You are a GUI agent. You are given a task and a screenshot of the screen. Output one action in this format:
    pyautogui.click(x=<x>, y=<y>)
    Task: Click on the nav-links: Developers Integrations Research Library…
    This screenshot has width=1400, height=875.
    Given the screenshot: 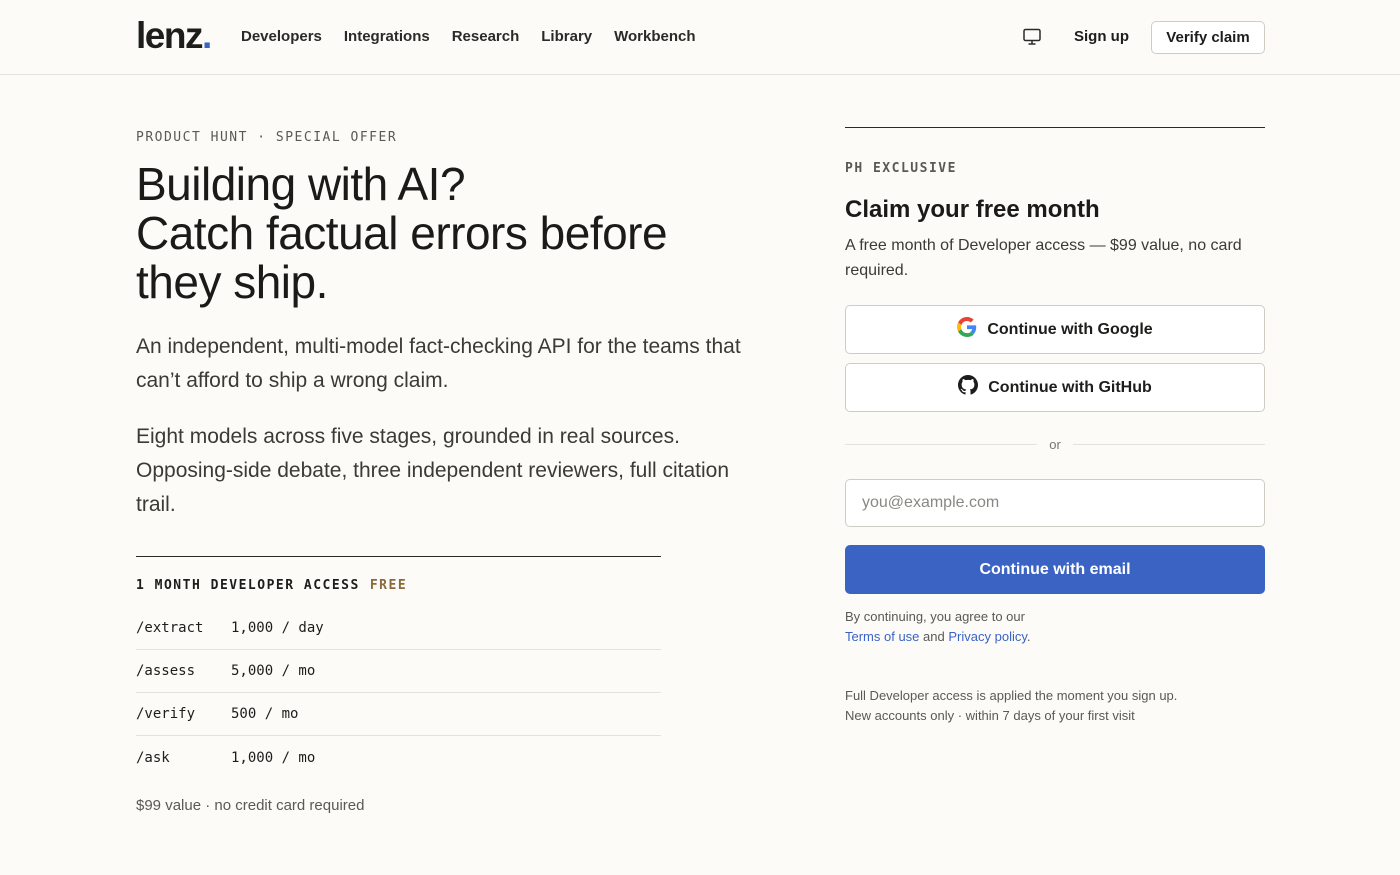 What is the action you would take?
    pyautogui.click(x=468, y=37)
    